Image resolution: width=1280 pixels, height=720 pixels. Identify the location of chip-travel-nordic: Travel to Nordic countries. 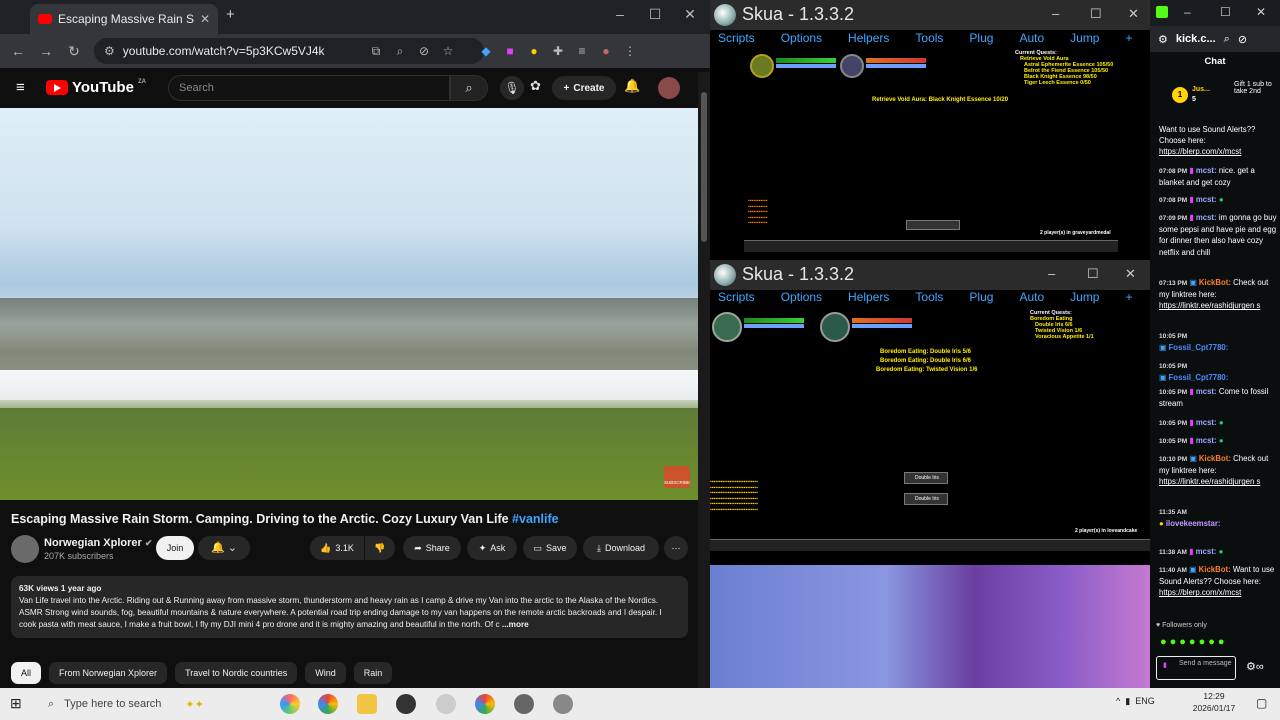
(236, 673).